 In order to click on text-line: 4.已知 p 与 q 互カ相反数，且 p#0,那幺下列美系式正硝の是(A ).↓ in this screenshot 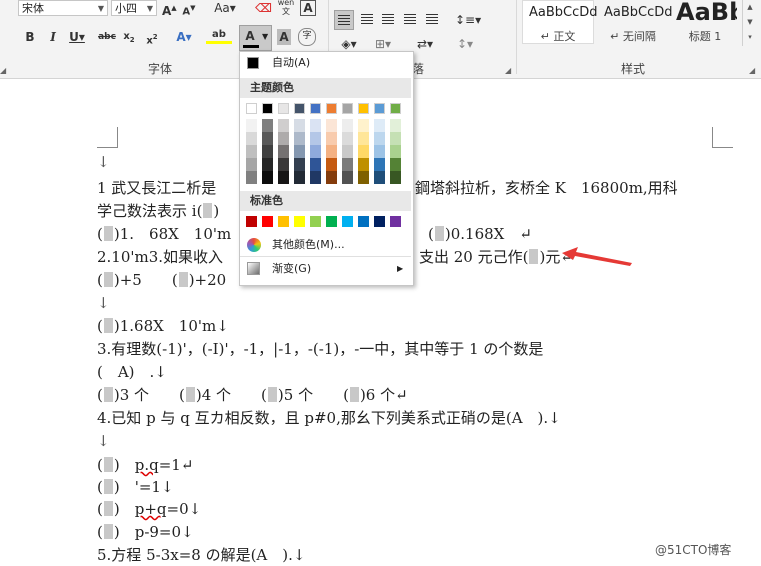, I will do `click(329, 418)`.